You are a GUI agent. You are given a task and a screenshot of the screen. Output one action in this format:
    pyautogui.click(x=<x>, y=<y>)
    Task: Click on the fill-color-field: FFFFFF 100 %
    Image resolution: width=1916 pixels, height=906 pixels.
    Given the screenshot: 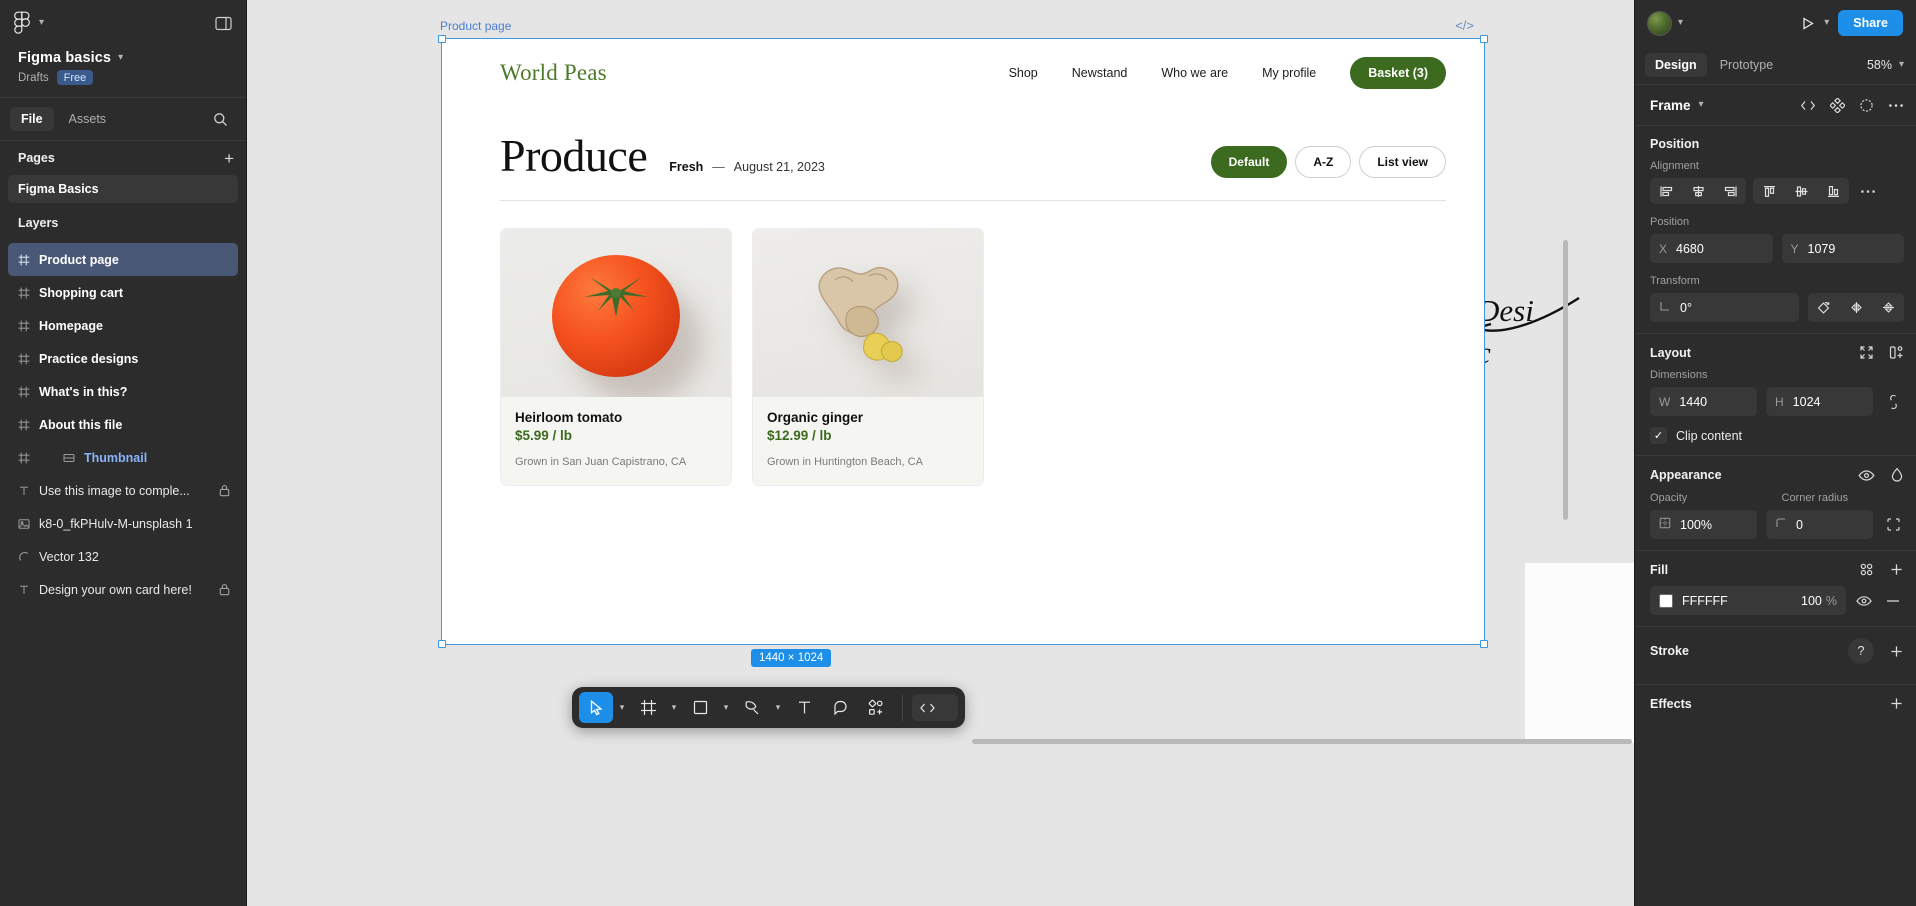 What is the action you would take?
    pyautogui.click(x=1748, y=600)
    